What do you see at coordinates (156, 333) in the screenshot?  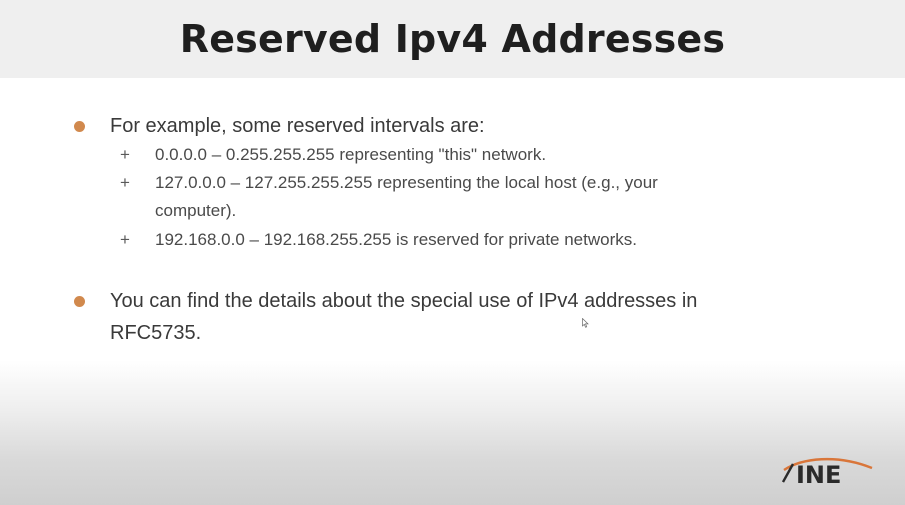 I see `bullet-text-continued: RFC5735.` at bounding box center [156, 333].